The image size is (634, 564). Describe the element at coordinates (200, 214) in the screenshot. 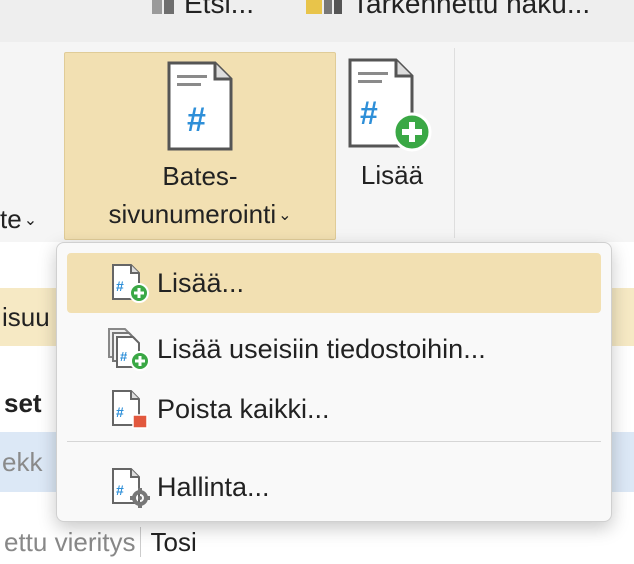

I see `bates-label-line2: sivunumerointi ⌄` at that location.